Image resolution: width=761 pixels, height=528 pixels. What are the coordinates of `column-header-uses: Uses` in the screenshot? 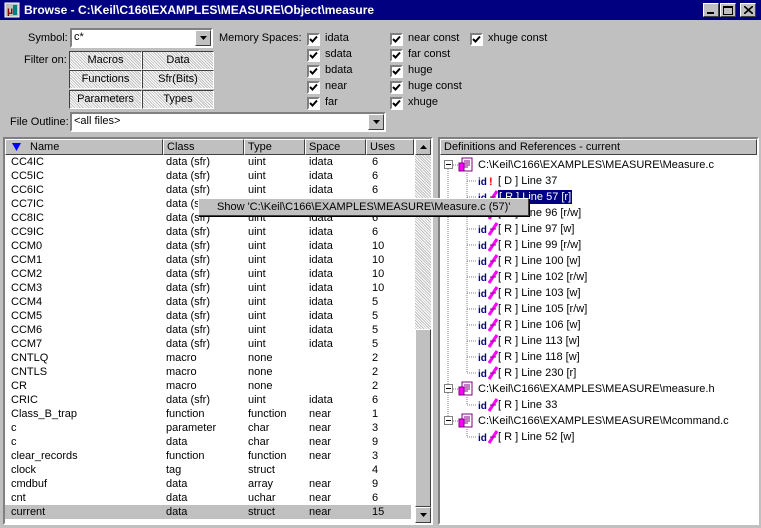 It's located at (390, 147).